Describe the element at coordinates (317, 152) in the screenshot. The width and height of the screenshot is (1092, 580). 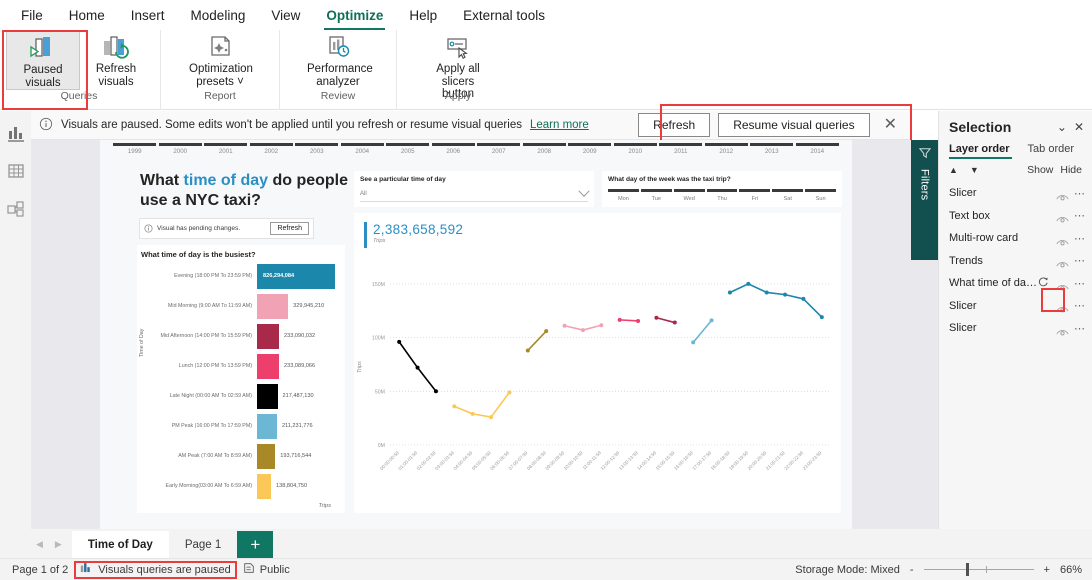
I see `slicer-year-cell: 2003` at that location.